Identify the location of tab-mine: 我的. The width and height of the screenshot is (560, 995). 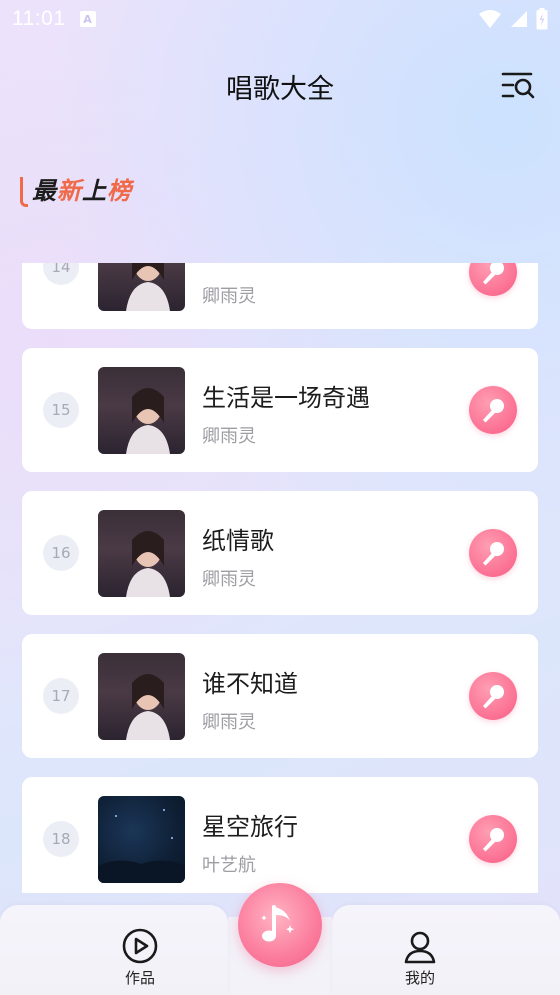
(420, 957).